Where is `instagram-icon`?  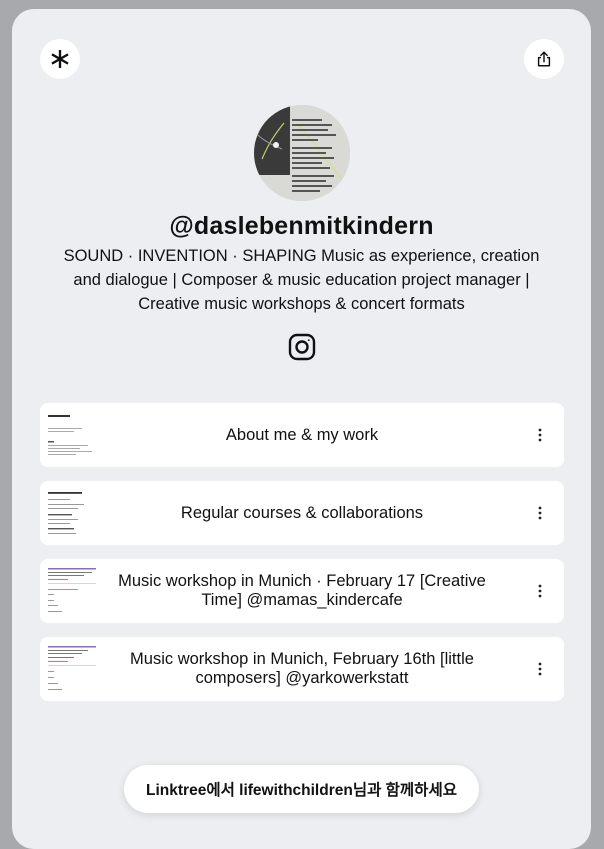
instagram-icon is located at coordinates (302, 347).